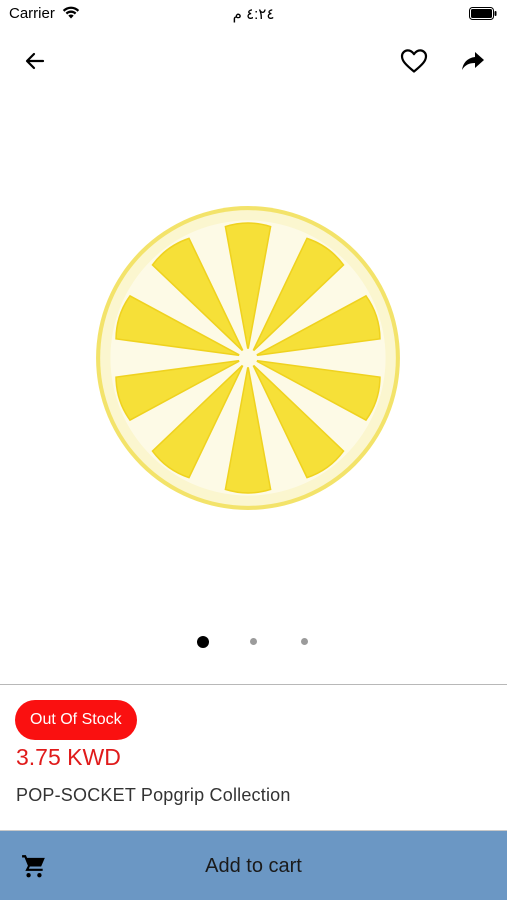 This screenshot has width=507, height=900. What do you see at coordinates (253, 684) in the screenshot?
I see `section-divider` at bounding box center [253, 684].